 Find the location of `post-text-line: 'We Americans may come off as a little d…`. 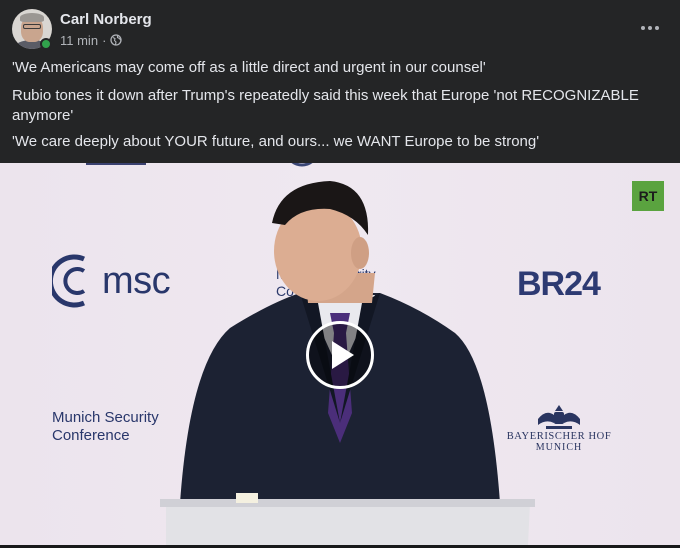

post-text-line: 'We Americans may come off as a little d… is located at coordinates (249, 67).